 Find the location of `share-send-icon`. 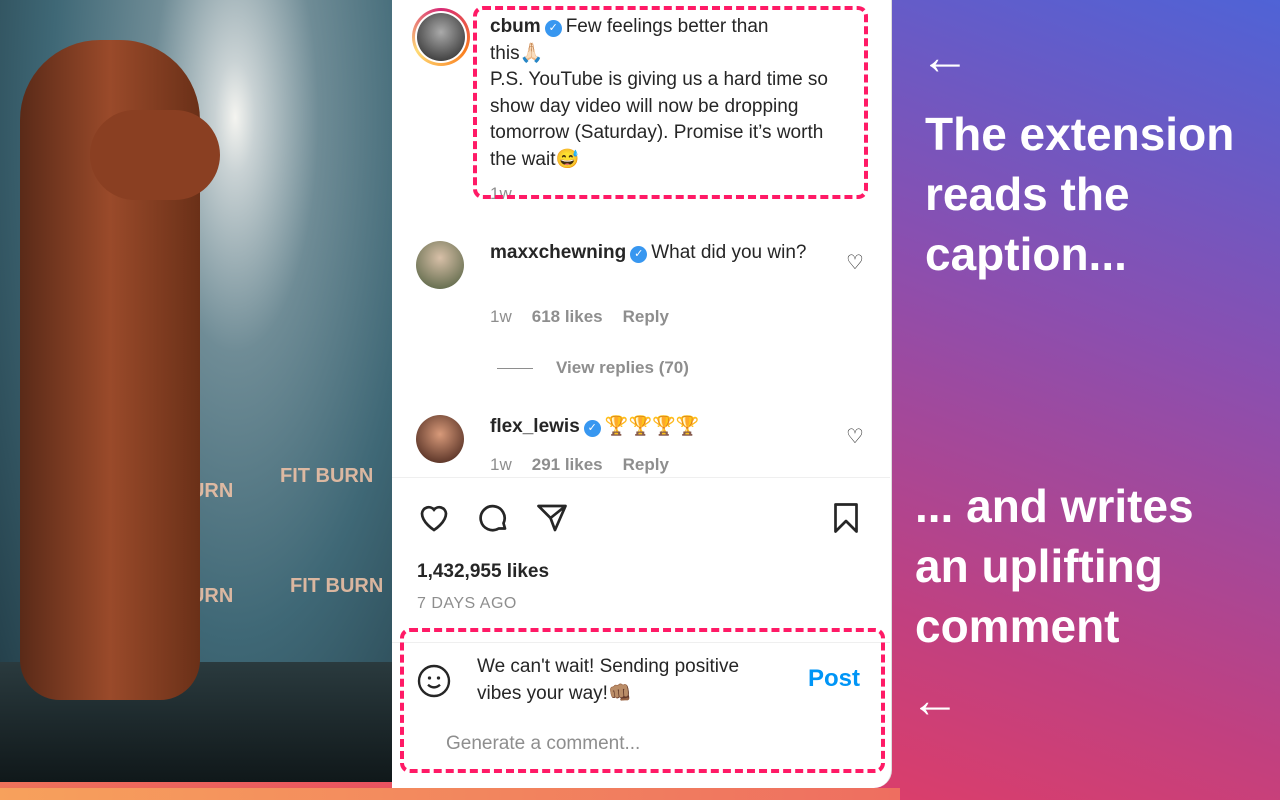

share-send-icon is located at coordinates (552, 518).